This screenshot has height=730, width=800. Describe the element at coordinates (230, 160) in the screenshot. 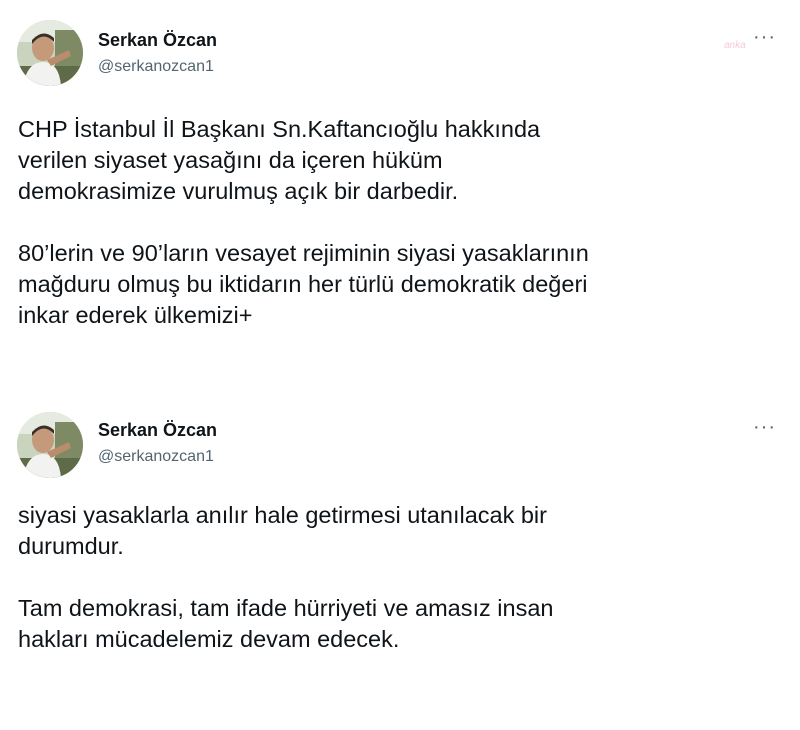

I see `text-line: verilen siyaset yasağını da içeren hüküm` at that location.